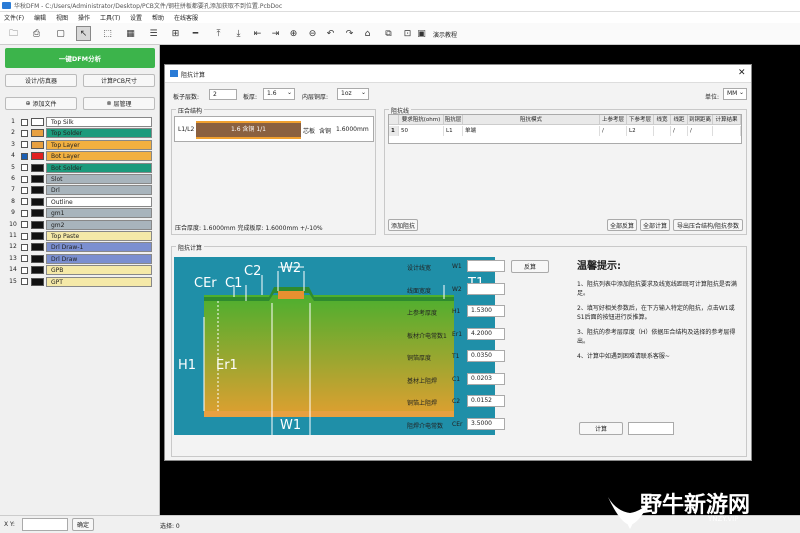 The image size is (800, 533). Describe the element at coordinates (530, 266) in the screenshot. I see `reverse-button: 反算` at that location.